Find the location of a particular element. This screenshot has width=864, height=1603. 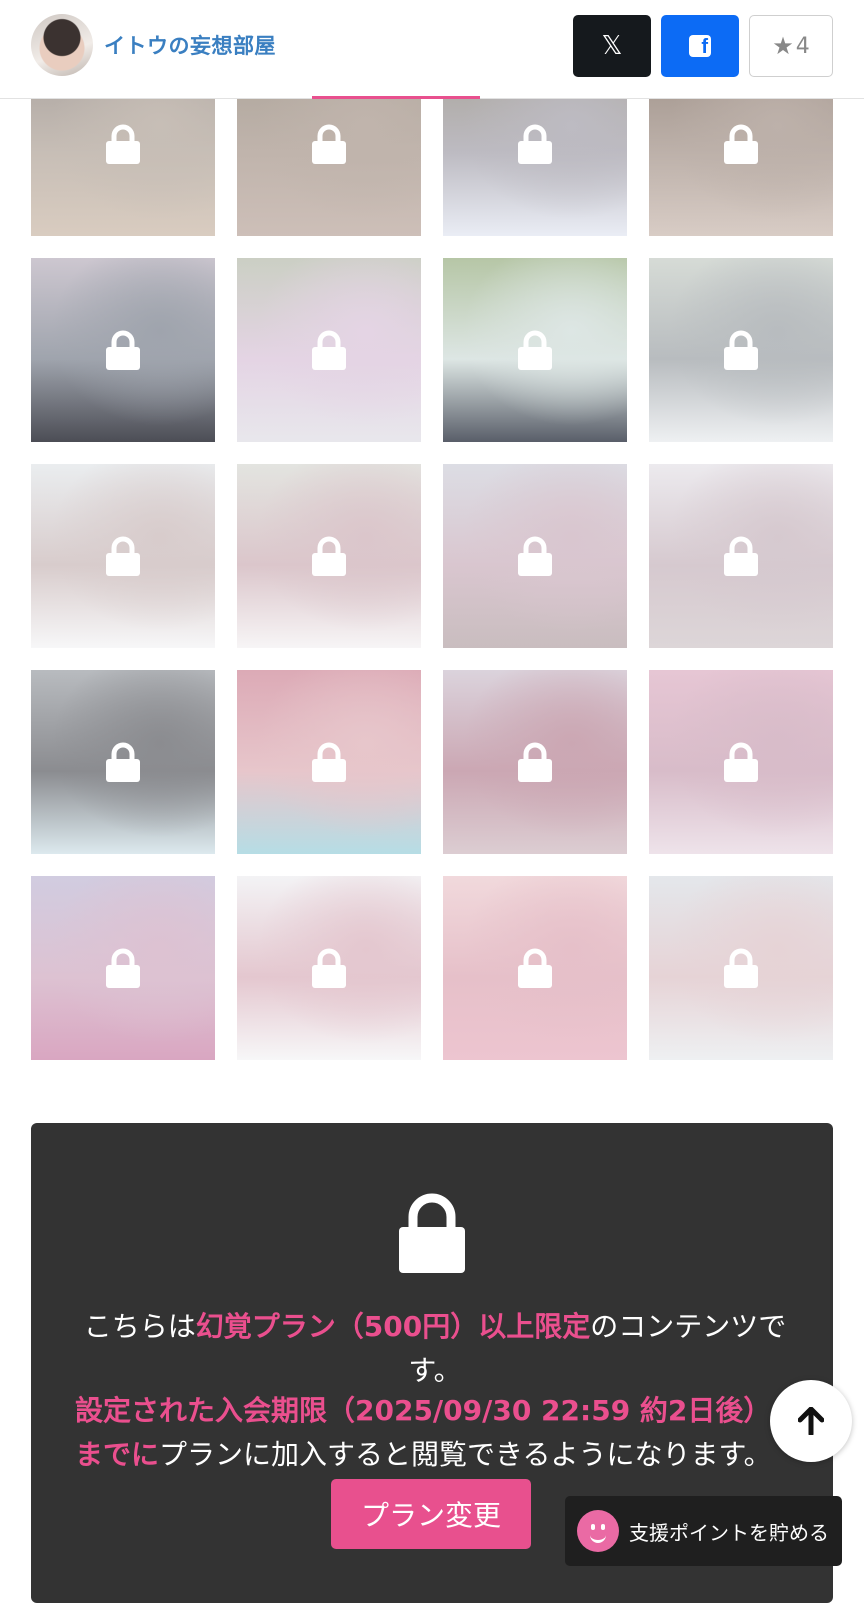

creator-header: イトウの妄想部屋 𝕏 f ★ 4 is located at coordinates (432, 49).